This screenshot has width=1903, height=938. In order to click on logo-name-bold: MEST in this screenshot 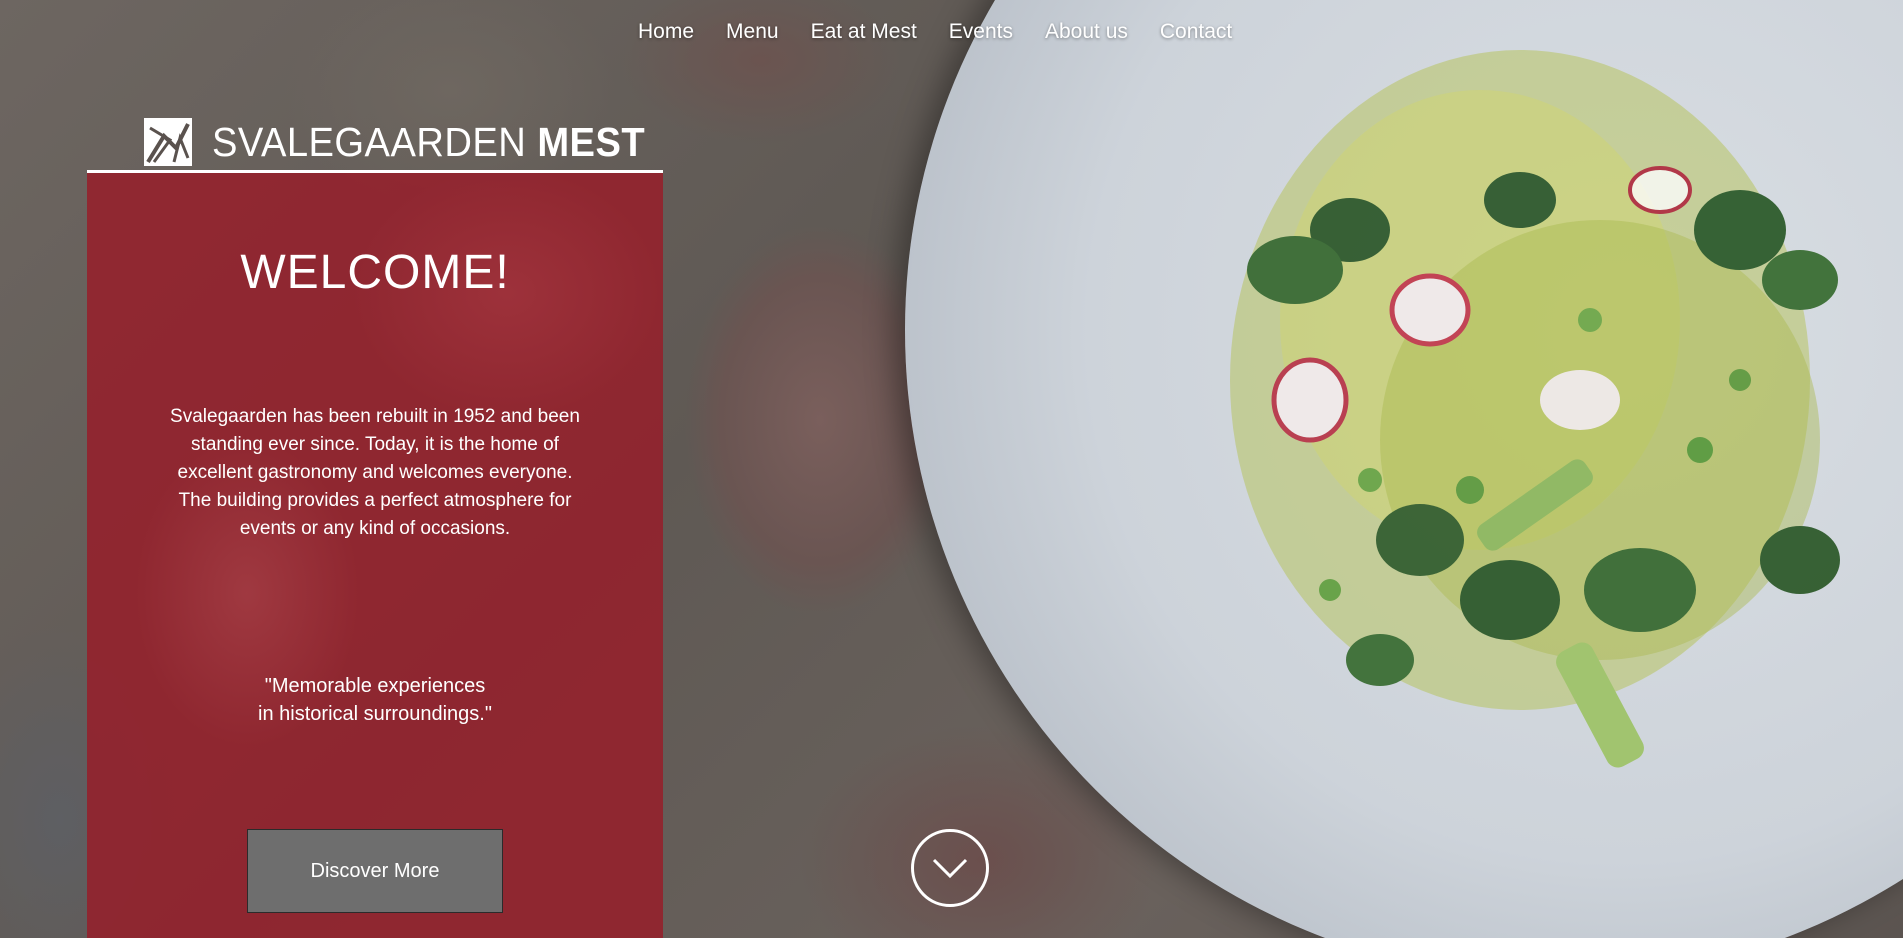, I will do `click(591, 141)`.